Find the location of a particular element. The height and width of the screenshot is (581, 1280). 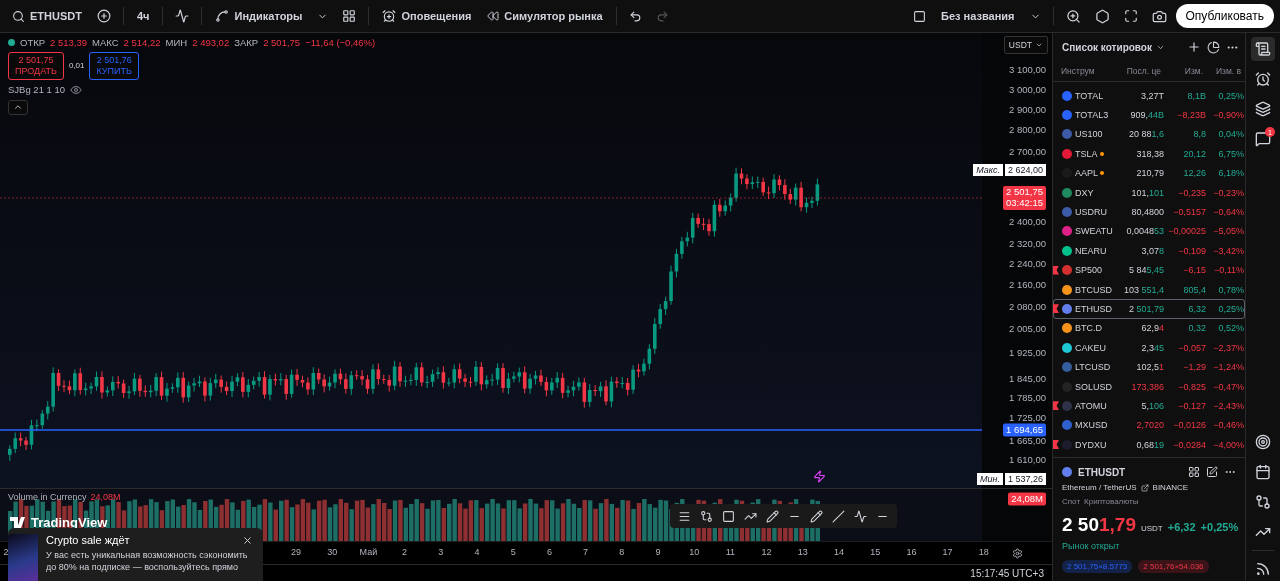

watchlist-row: DYDXU 0,6819 −0,0284 −4,00% is located at coordinates (1149, 445).